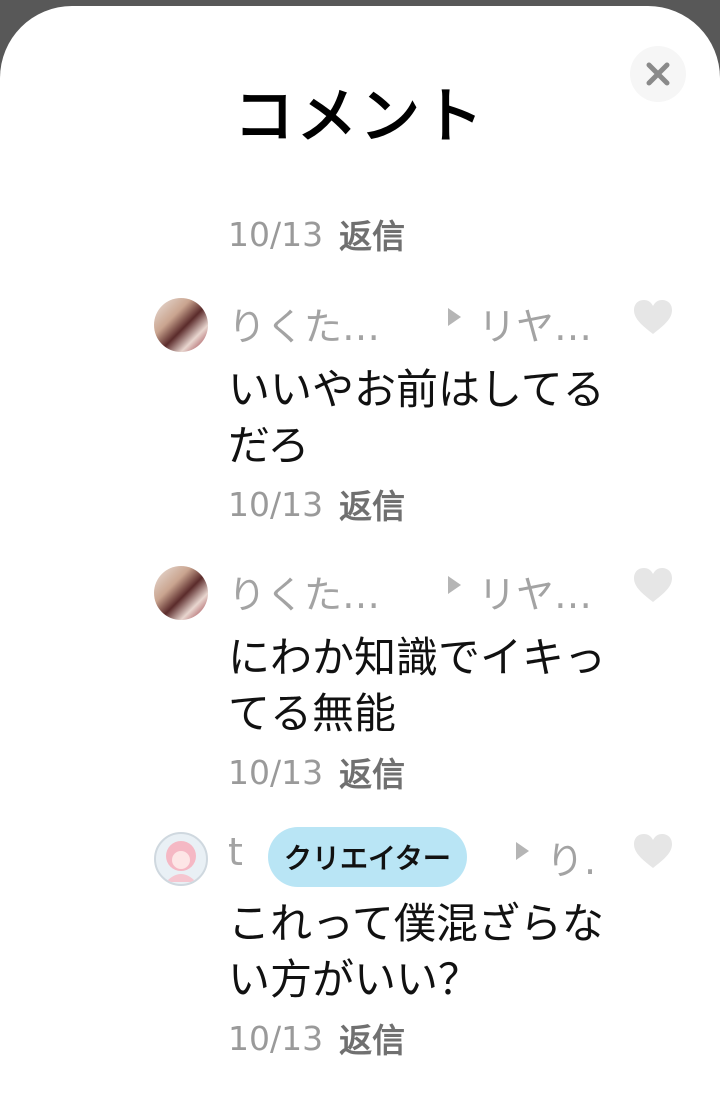 Image resolution: width=720 pixels, height=1106 pixels. I want to click on comment-header: t クリエイター り., so click(420, 857).